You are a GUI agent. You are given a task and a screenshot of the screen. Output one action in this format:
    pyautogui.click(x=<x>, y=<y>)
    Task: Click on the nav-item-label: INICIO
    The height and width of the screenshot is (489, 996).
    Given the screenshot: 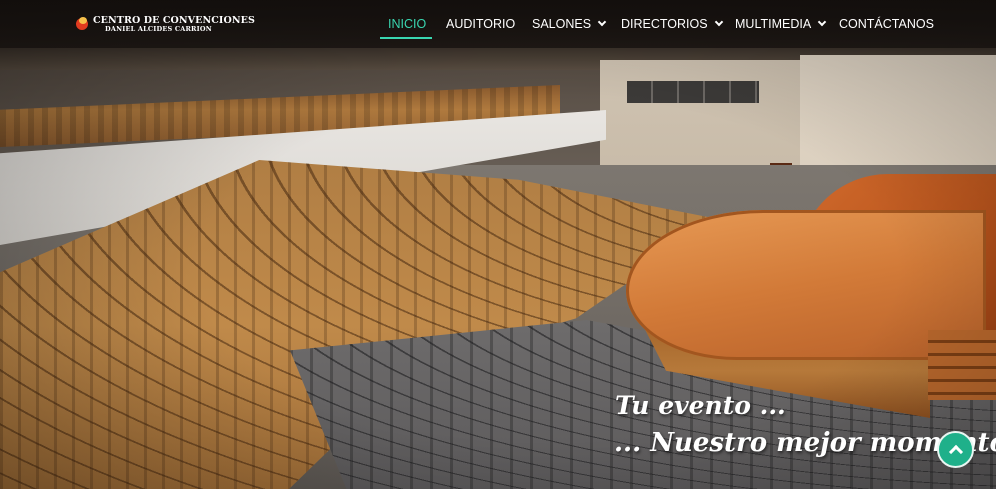 What is the action you would take?
    pyautogui.click(x=407, y=24)
    